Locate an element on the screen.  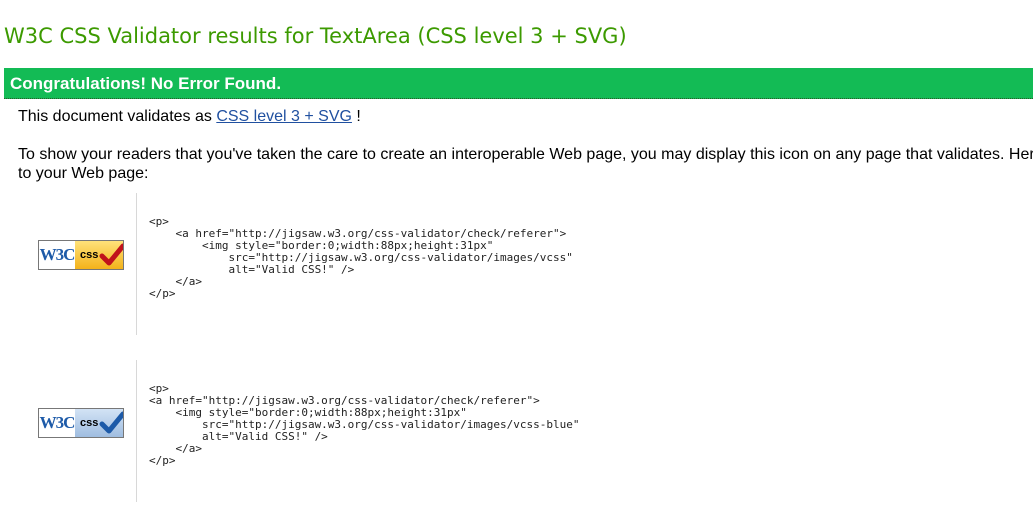
validation-suffix: ! is located at coordinates (356, 116).